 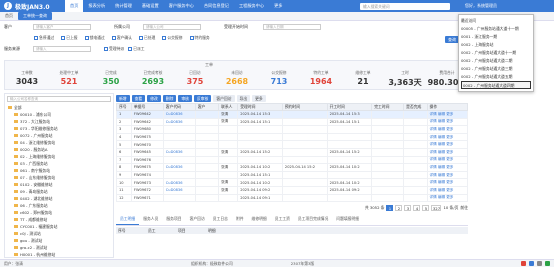 What do you see at coordinates (150, 219) in the screenshot?
I see `detail-tab-1: 服务人员` at bounding box center [150, 219].